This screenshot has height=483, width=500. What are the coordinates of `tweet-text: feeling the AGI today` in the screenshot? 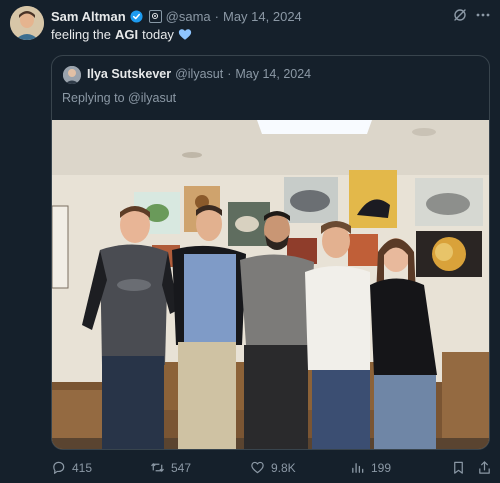 It's located at (121, 34).